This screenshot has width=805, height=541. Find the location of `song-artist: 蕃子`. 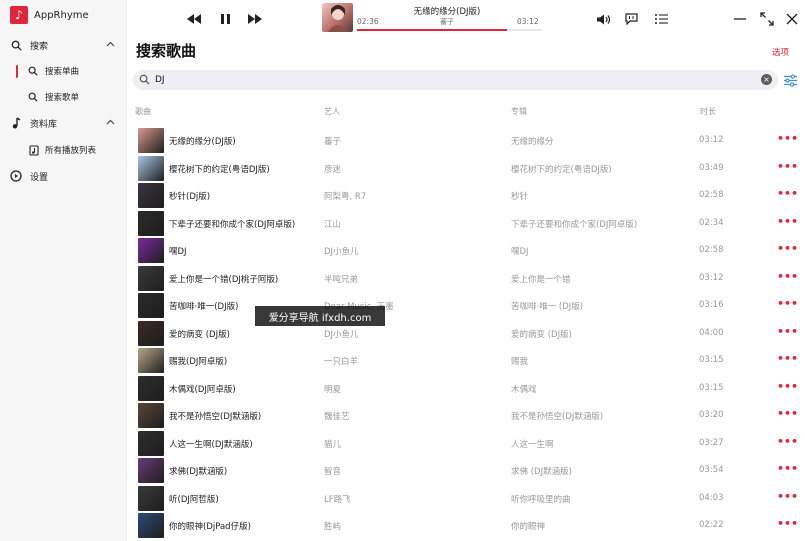

song-artist: 蕃子 is located at coordinates (332, 141).